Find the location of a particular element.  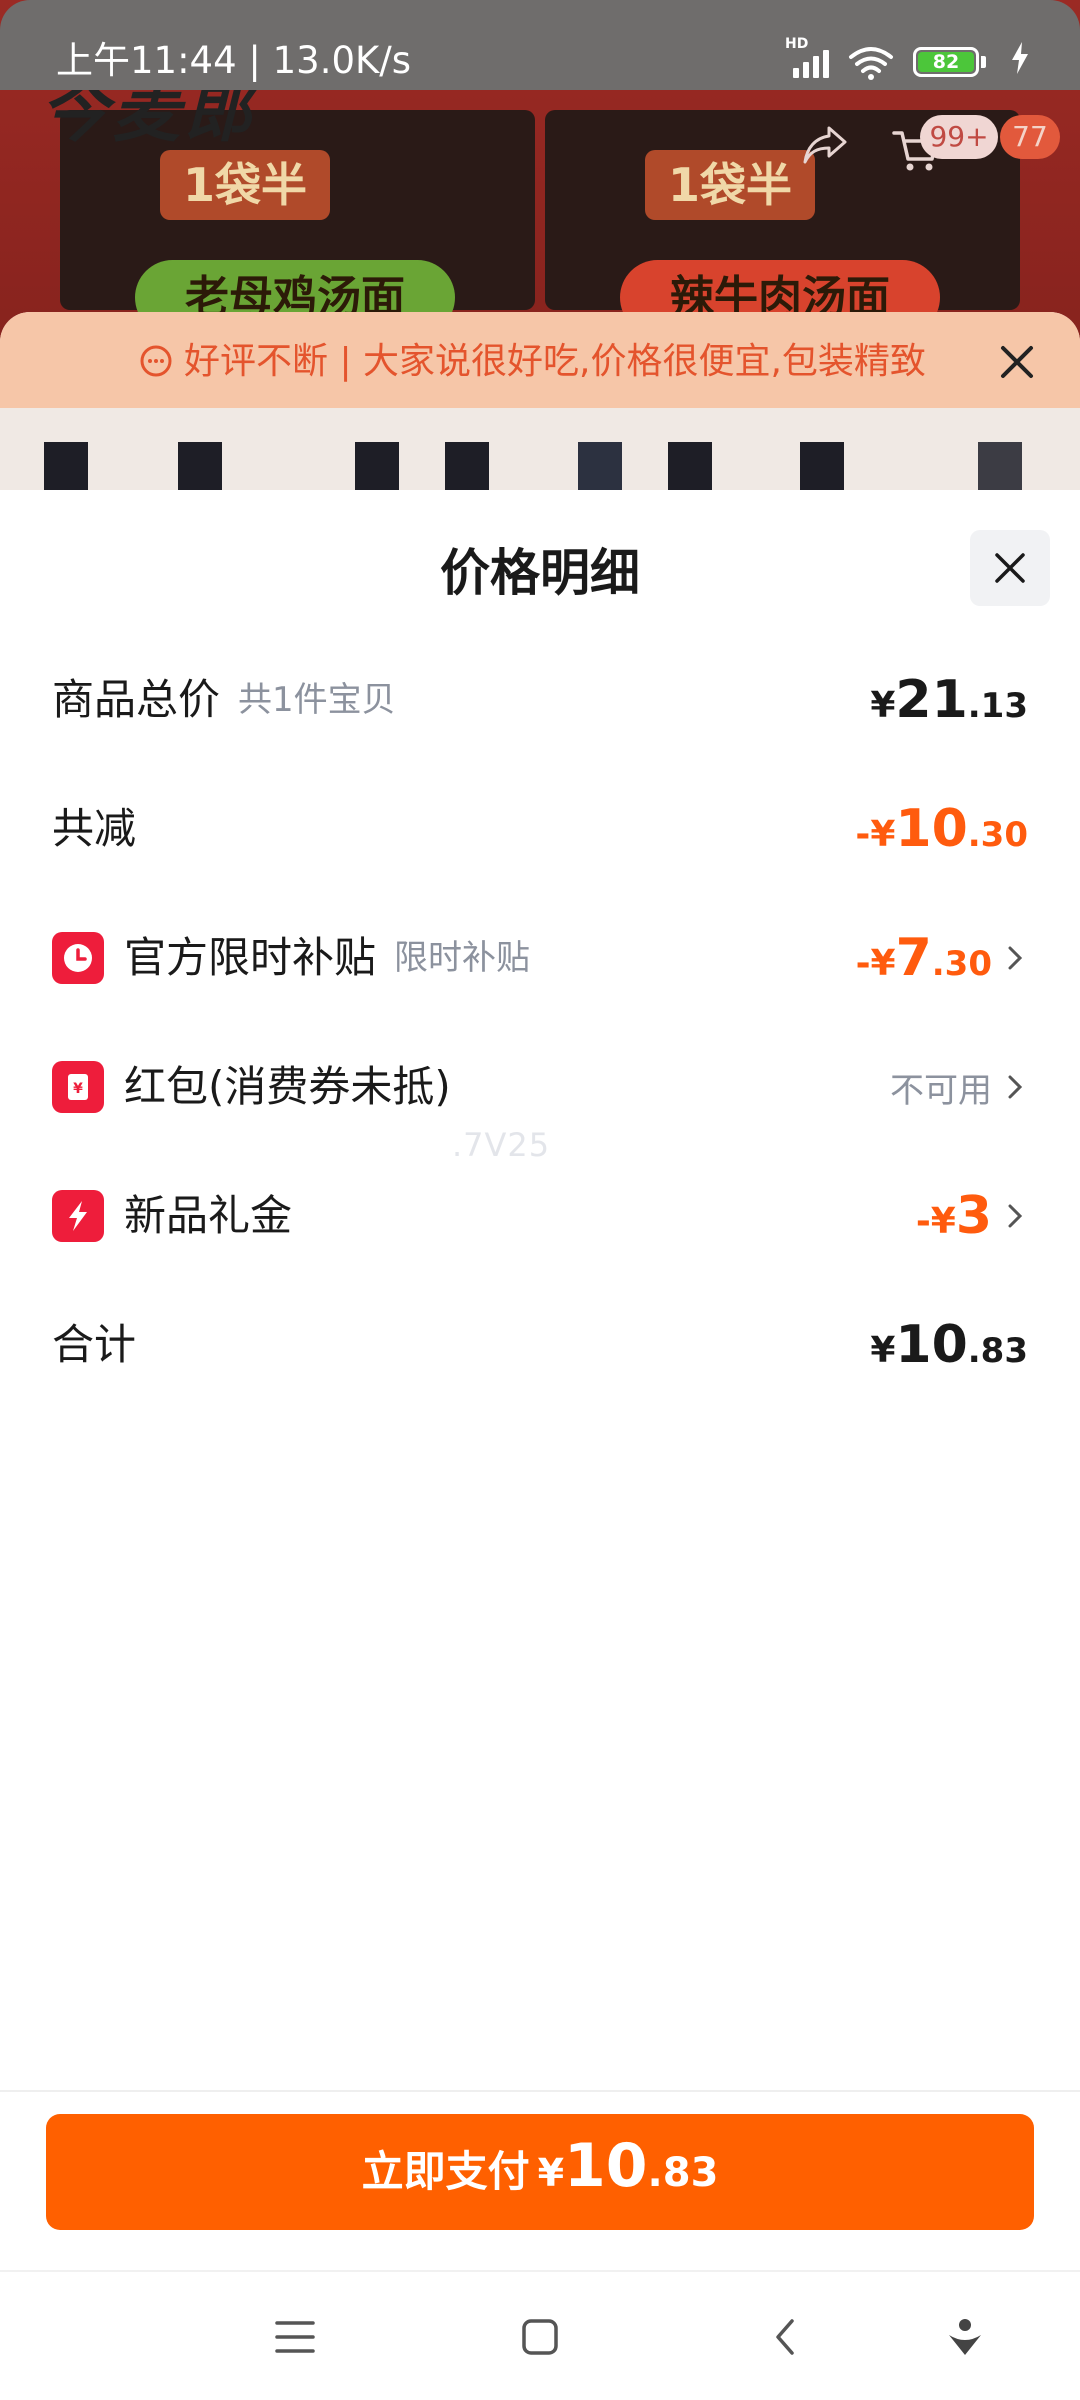

row-total-discount: 共减 -¥ 10.30 is located at coordinates (540, 829).